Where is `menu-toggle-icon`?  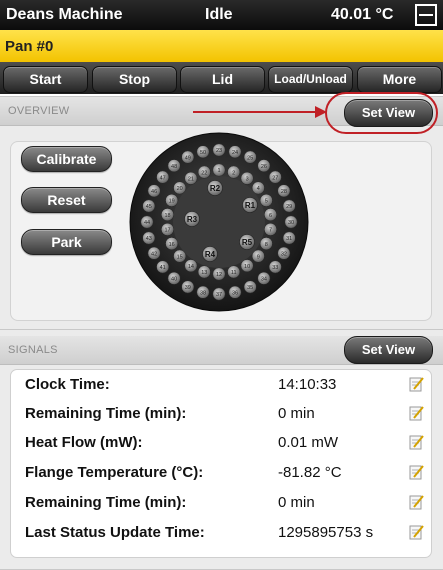 menu-toggle-icon is located at coordinates (426, 15).